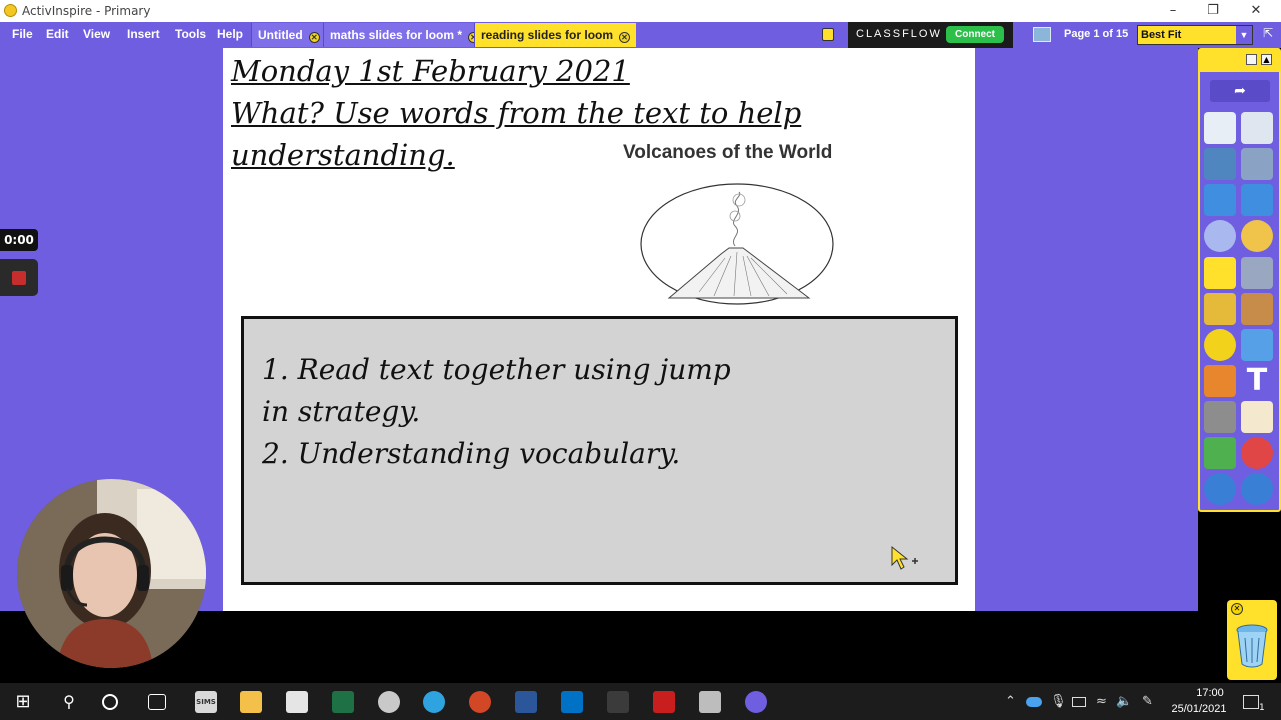 The height and width of the screenshot is (720, 1281). What do you see at coordinates (1239, 61) in the screenshot?
I see `toolbox-header: ▲` at bounding box center [1239, 61].